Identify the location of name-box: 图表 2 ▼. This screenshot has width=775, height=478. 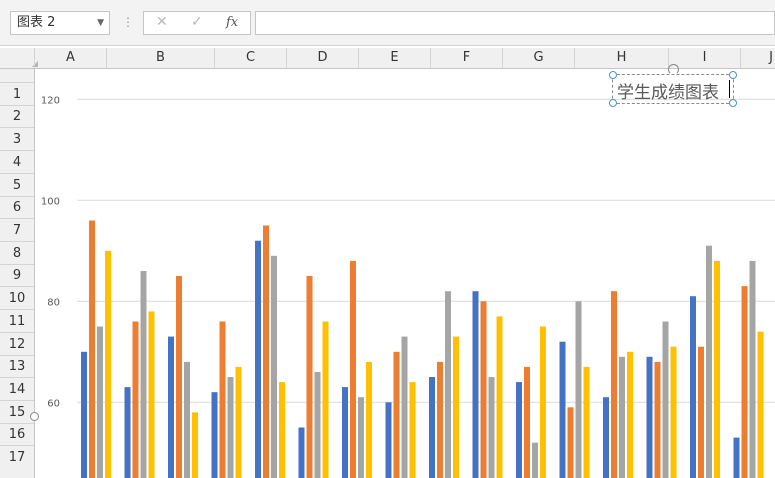
(60, 23).